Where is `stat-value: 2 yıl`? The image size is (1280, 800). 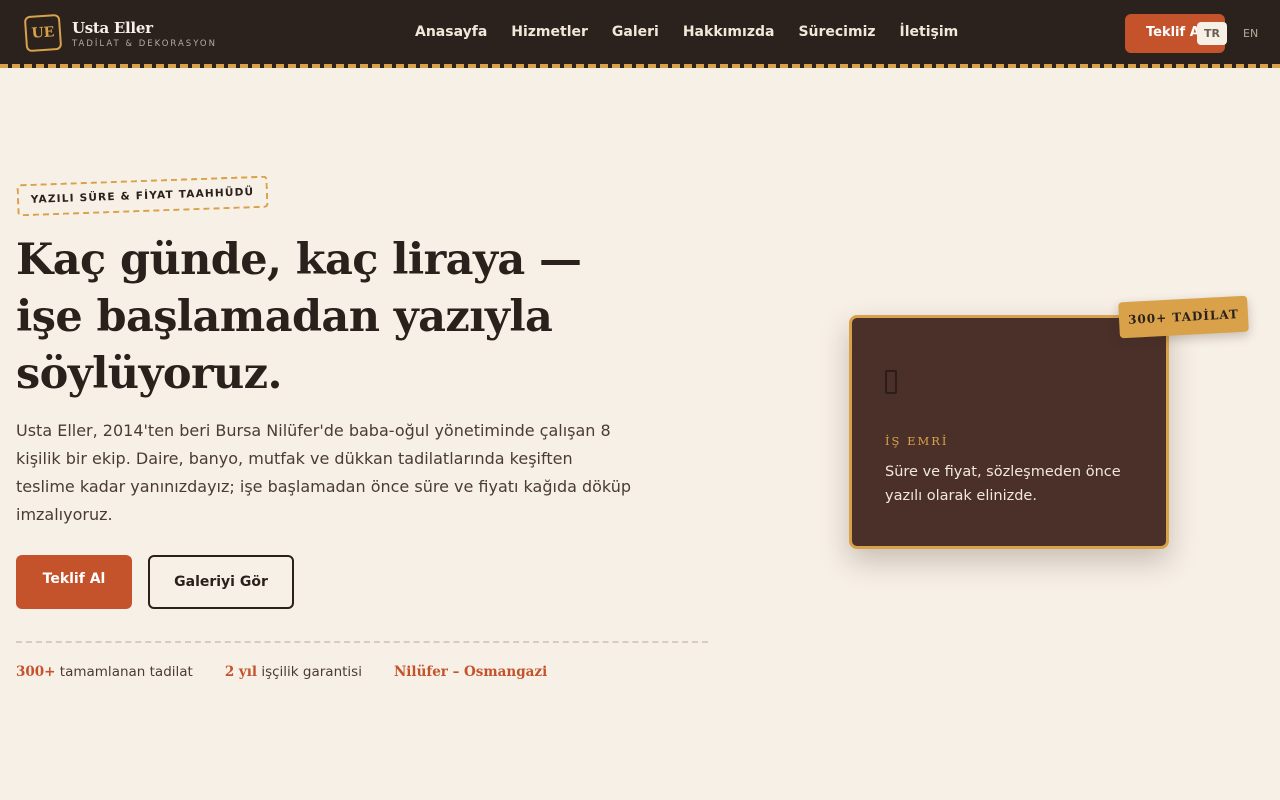 stat-value: 2 yıl is located at coordinates (241, 672).